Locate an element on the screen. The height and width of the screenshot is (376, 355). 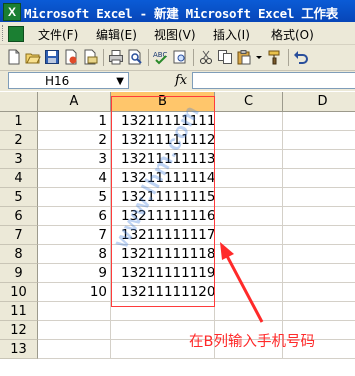
annotation-arrow is located at coordinates (242, 282).